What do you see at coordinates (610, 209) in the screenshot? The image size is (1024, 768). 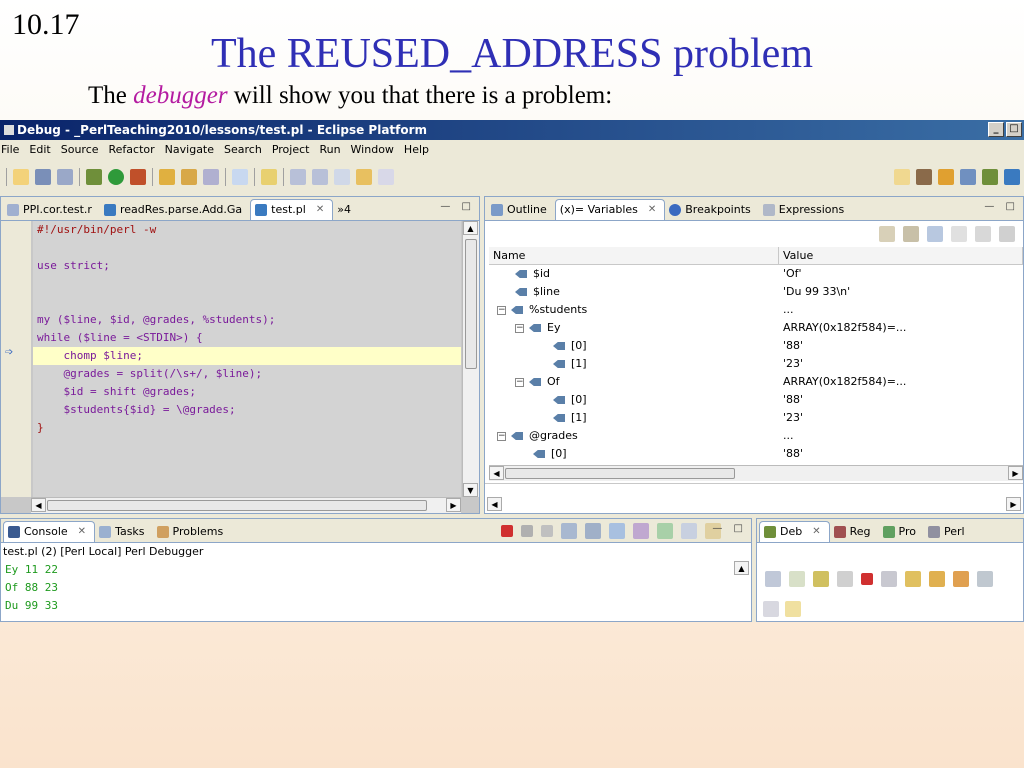 I see `tab-variables: (x)= Variables ✕` at bounding box center [610, 209].